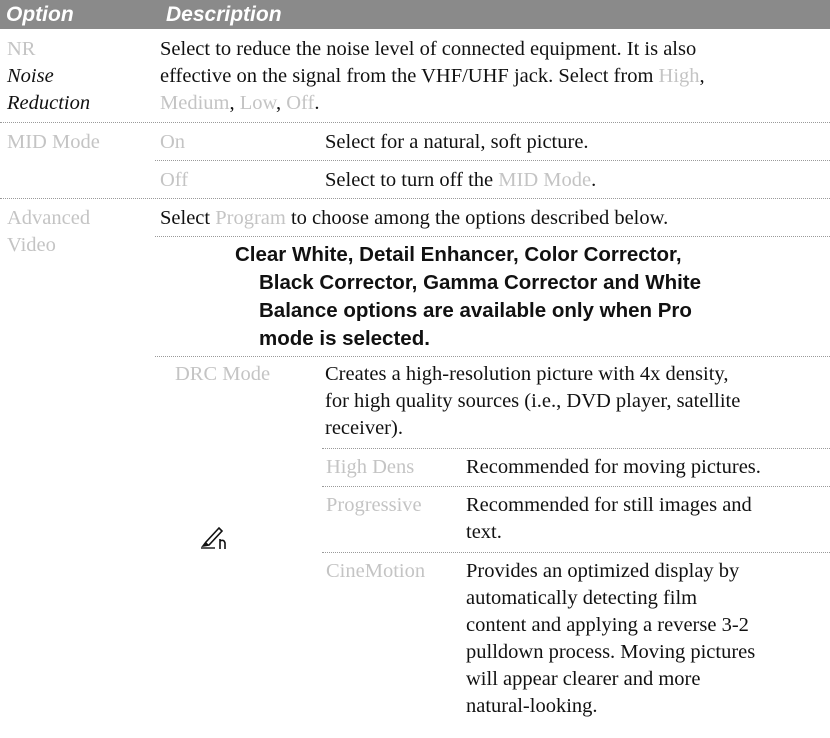 Image resolution: width=830 pixels, height=738 pixels. I want to click on drc-mode-label: DRC Mode, so click(223, 374).